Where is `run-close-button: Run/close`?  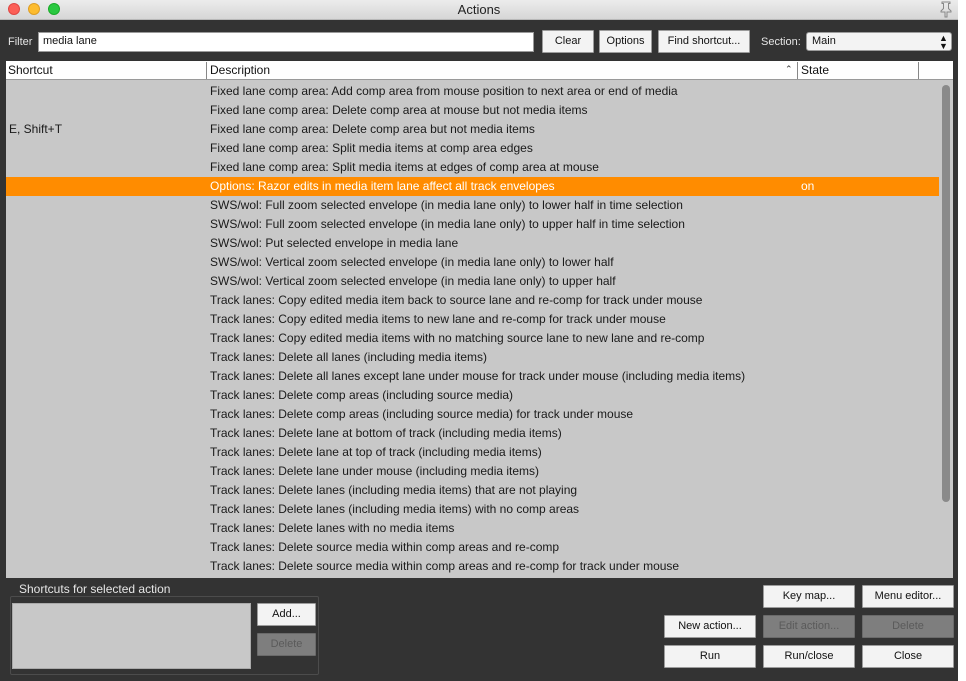
run-close-button: Run/close is located at coordinates (809, 656).